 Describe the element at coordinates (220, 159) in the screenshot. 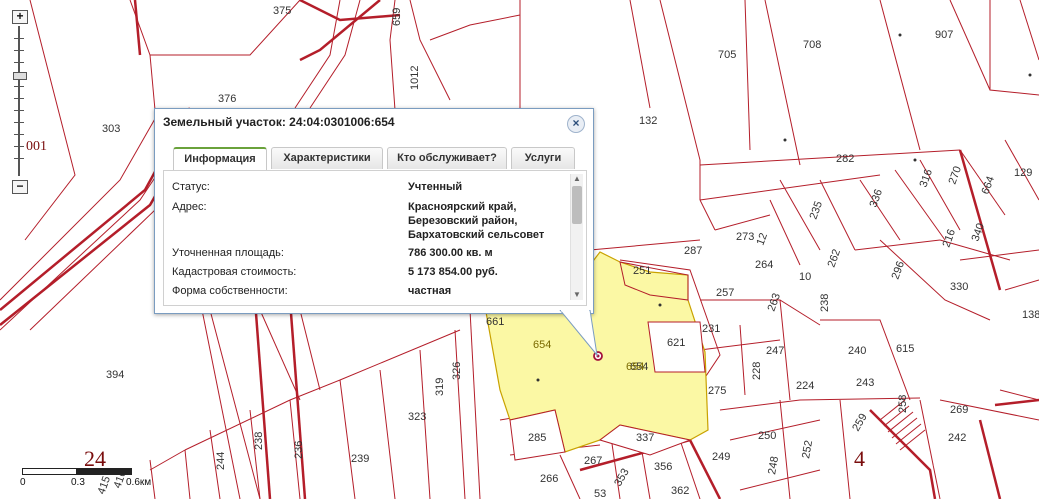

I see `tab-information: Информация` at that location.